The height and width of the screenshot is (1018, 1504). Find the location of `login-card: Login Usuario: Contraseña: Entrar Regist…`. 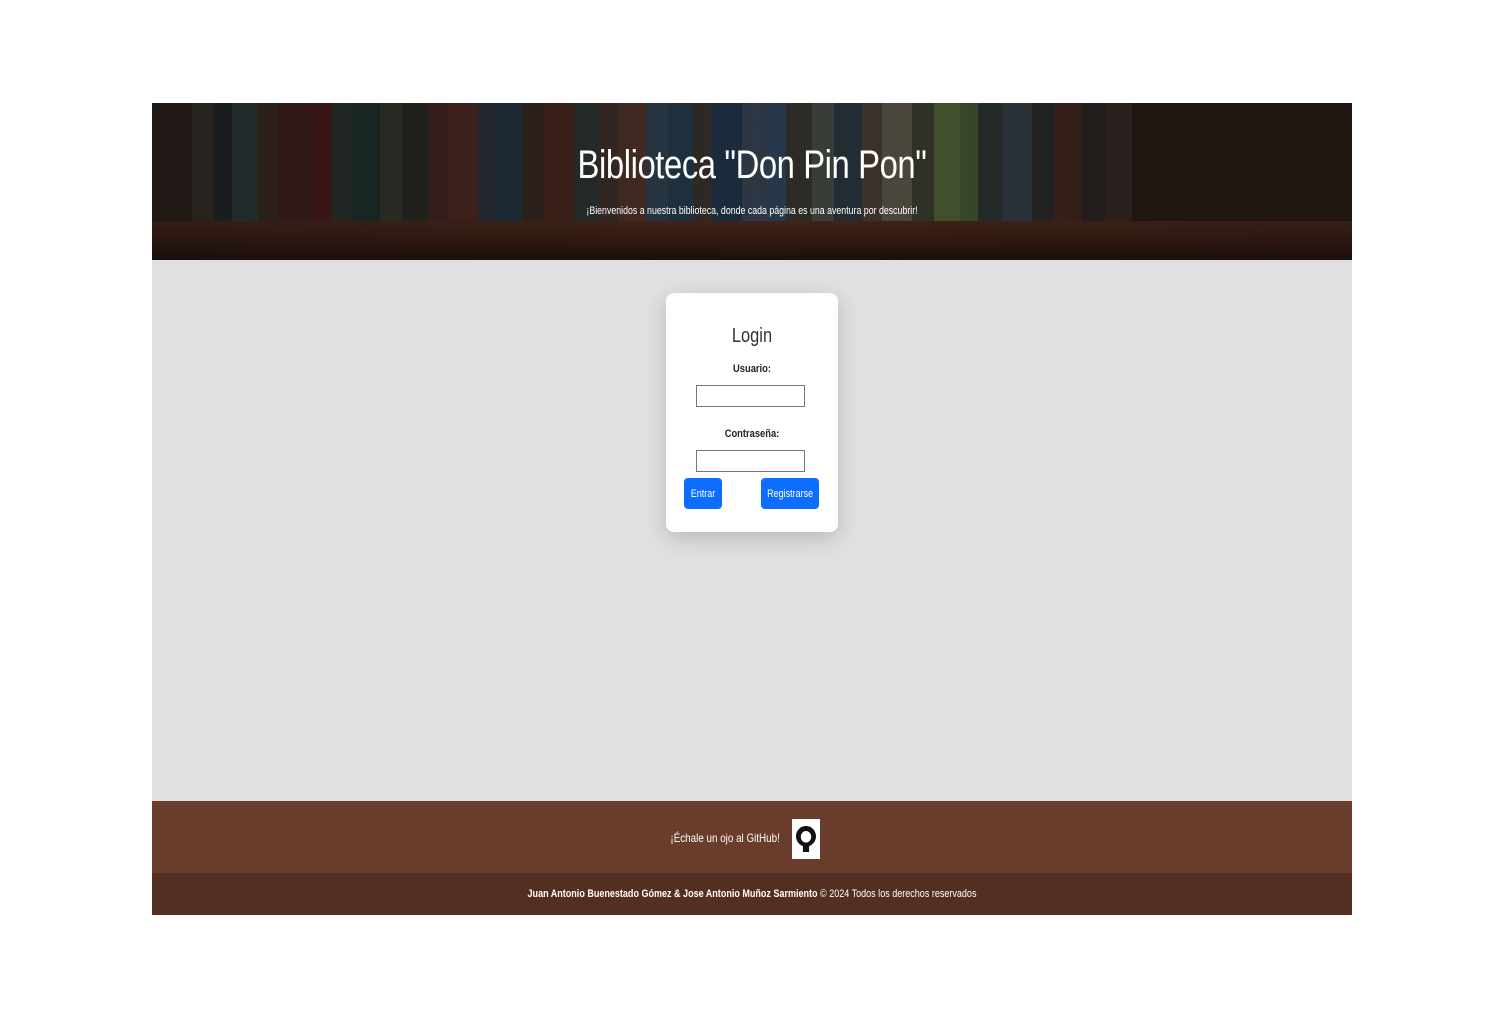

login-card: Login Usuario: Contraseña: Entrar Regist… is located at coordinates (752, 412).